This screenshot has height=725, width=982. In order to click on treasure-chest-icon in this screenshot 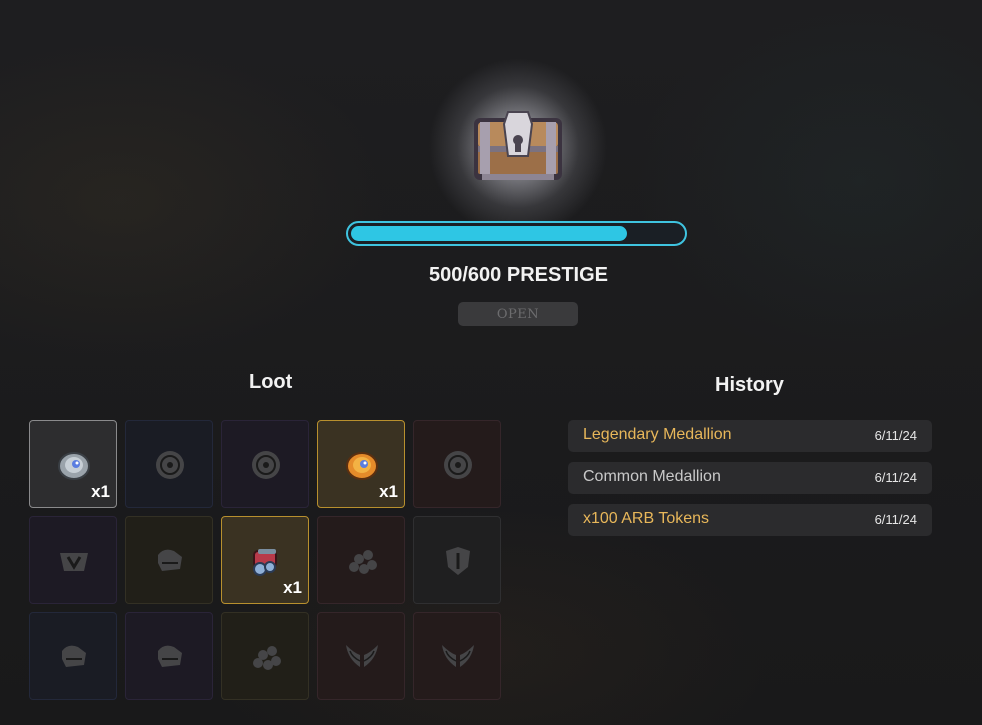, I will do `click(518, 148)`.